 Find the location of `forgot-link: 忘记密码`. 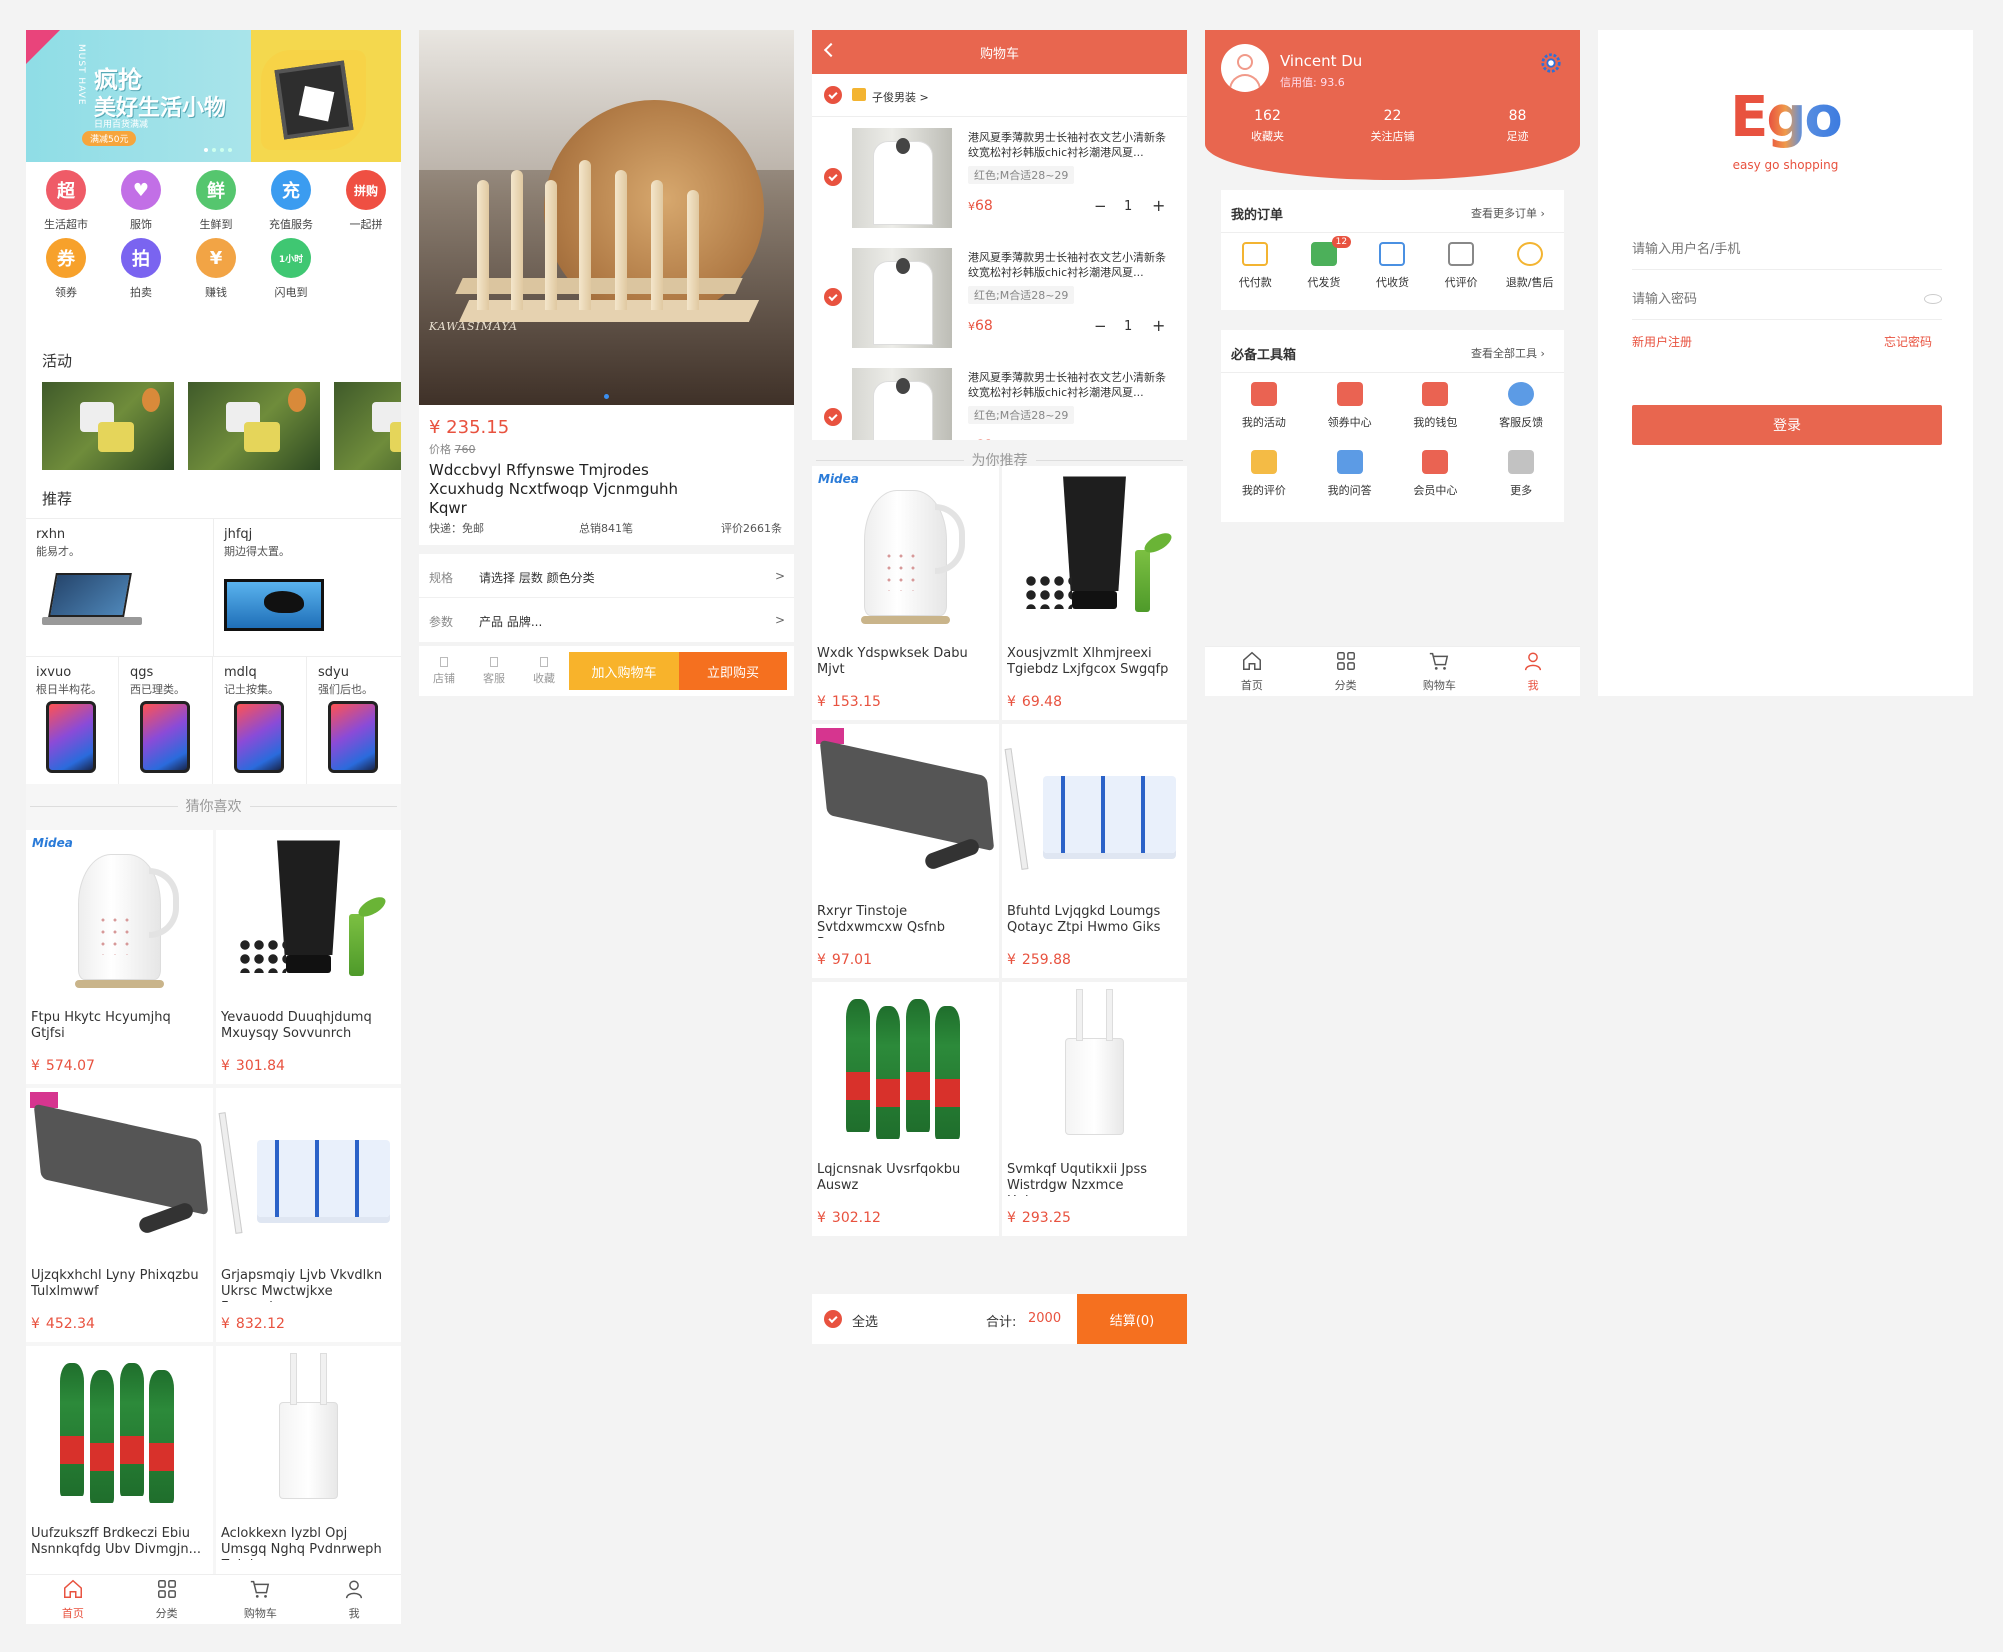

forgot-link: 忘记密码 is located at coordinates (1908, 341).